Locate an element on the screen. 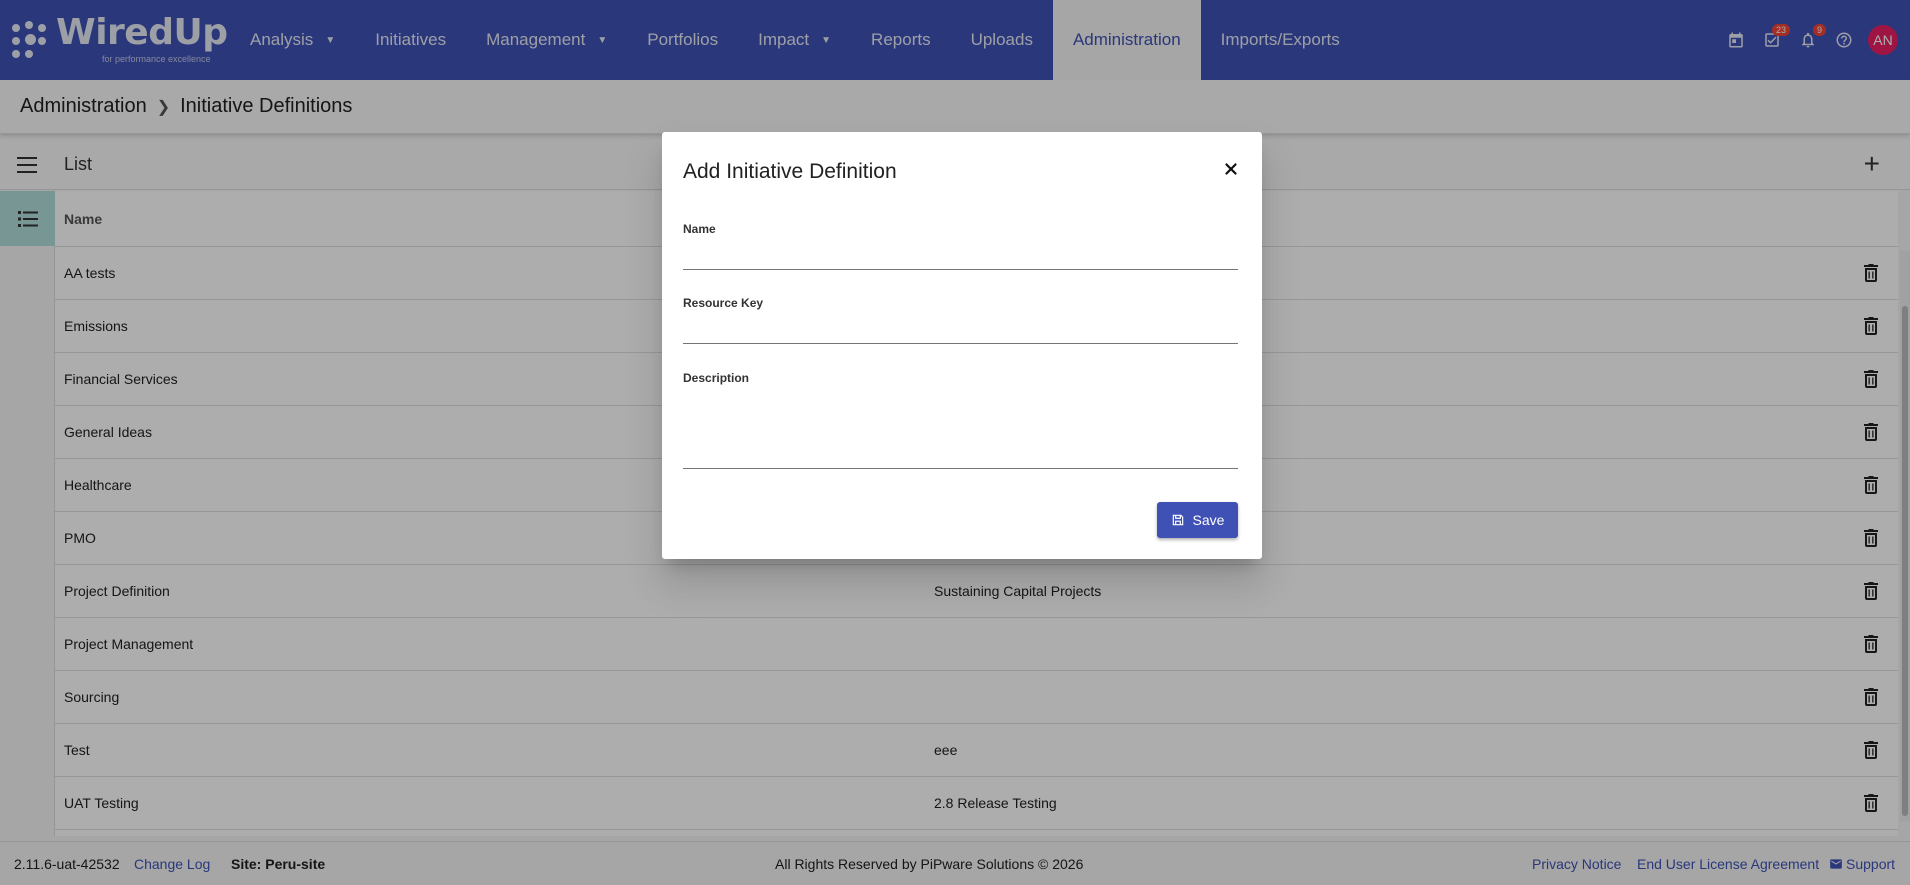 This screenshot has width=1910, height=885. resource-key-label: Resource Key is located at coordinates (723, 303).